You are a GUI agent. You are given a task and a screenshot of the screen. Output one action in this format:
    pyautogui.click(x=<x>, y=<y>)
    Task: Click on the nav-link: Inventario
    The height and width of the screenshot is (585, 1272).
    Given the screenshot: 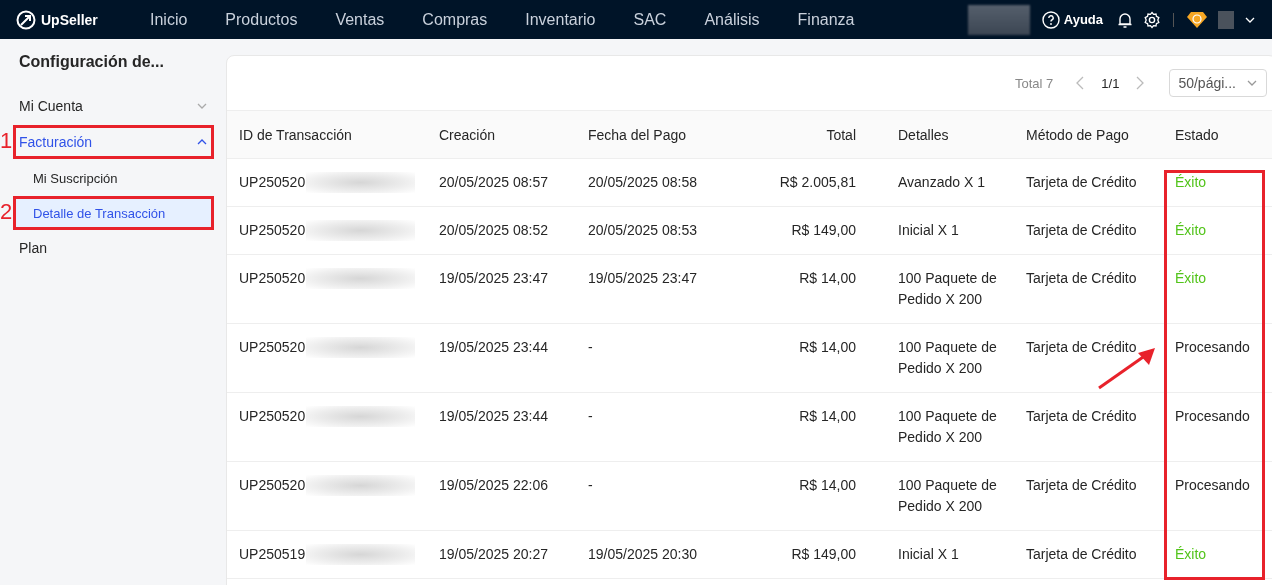 What is the action you would take?
    pyautogui.click(x=560, y=19)
    